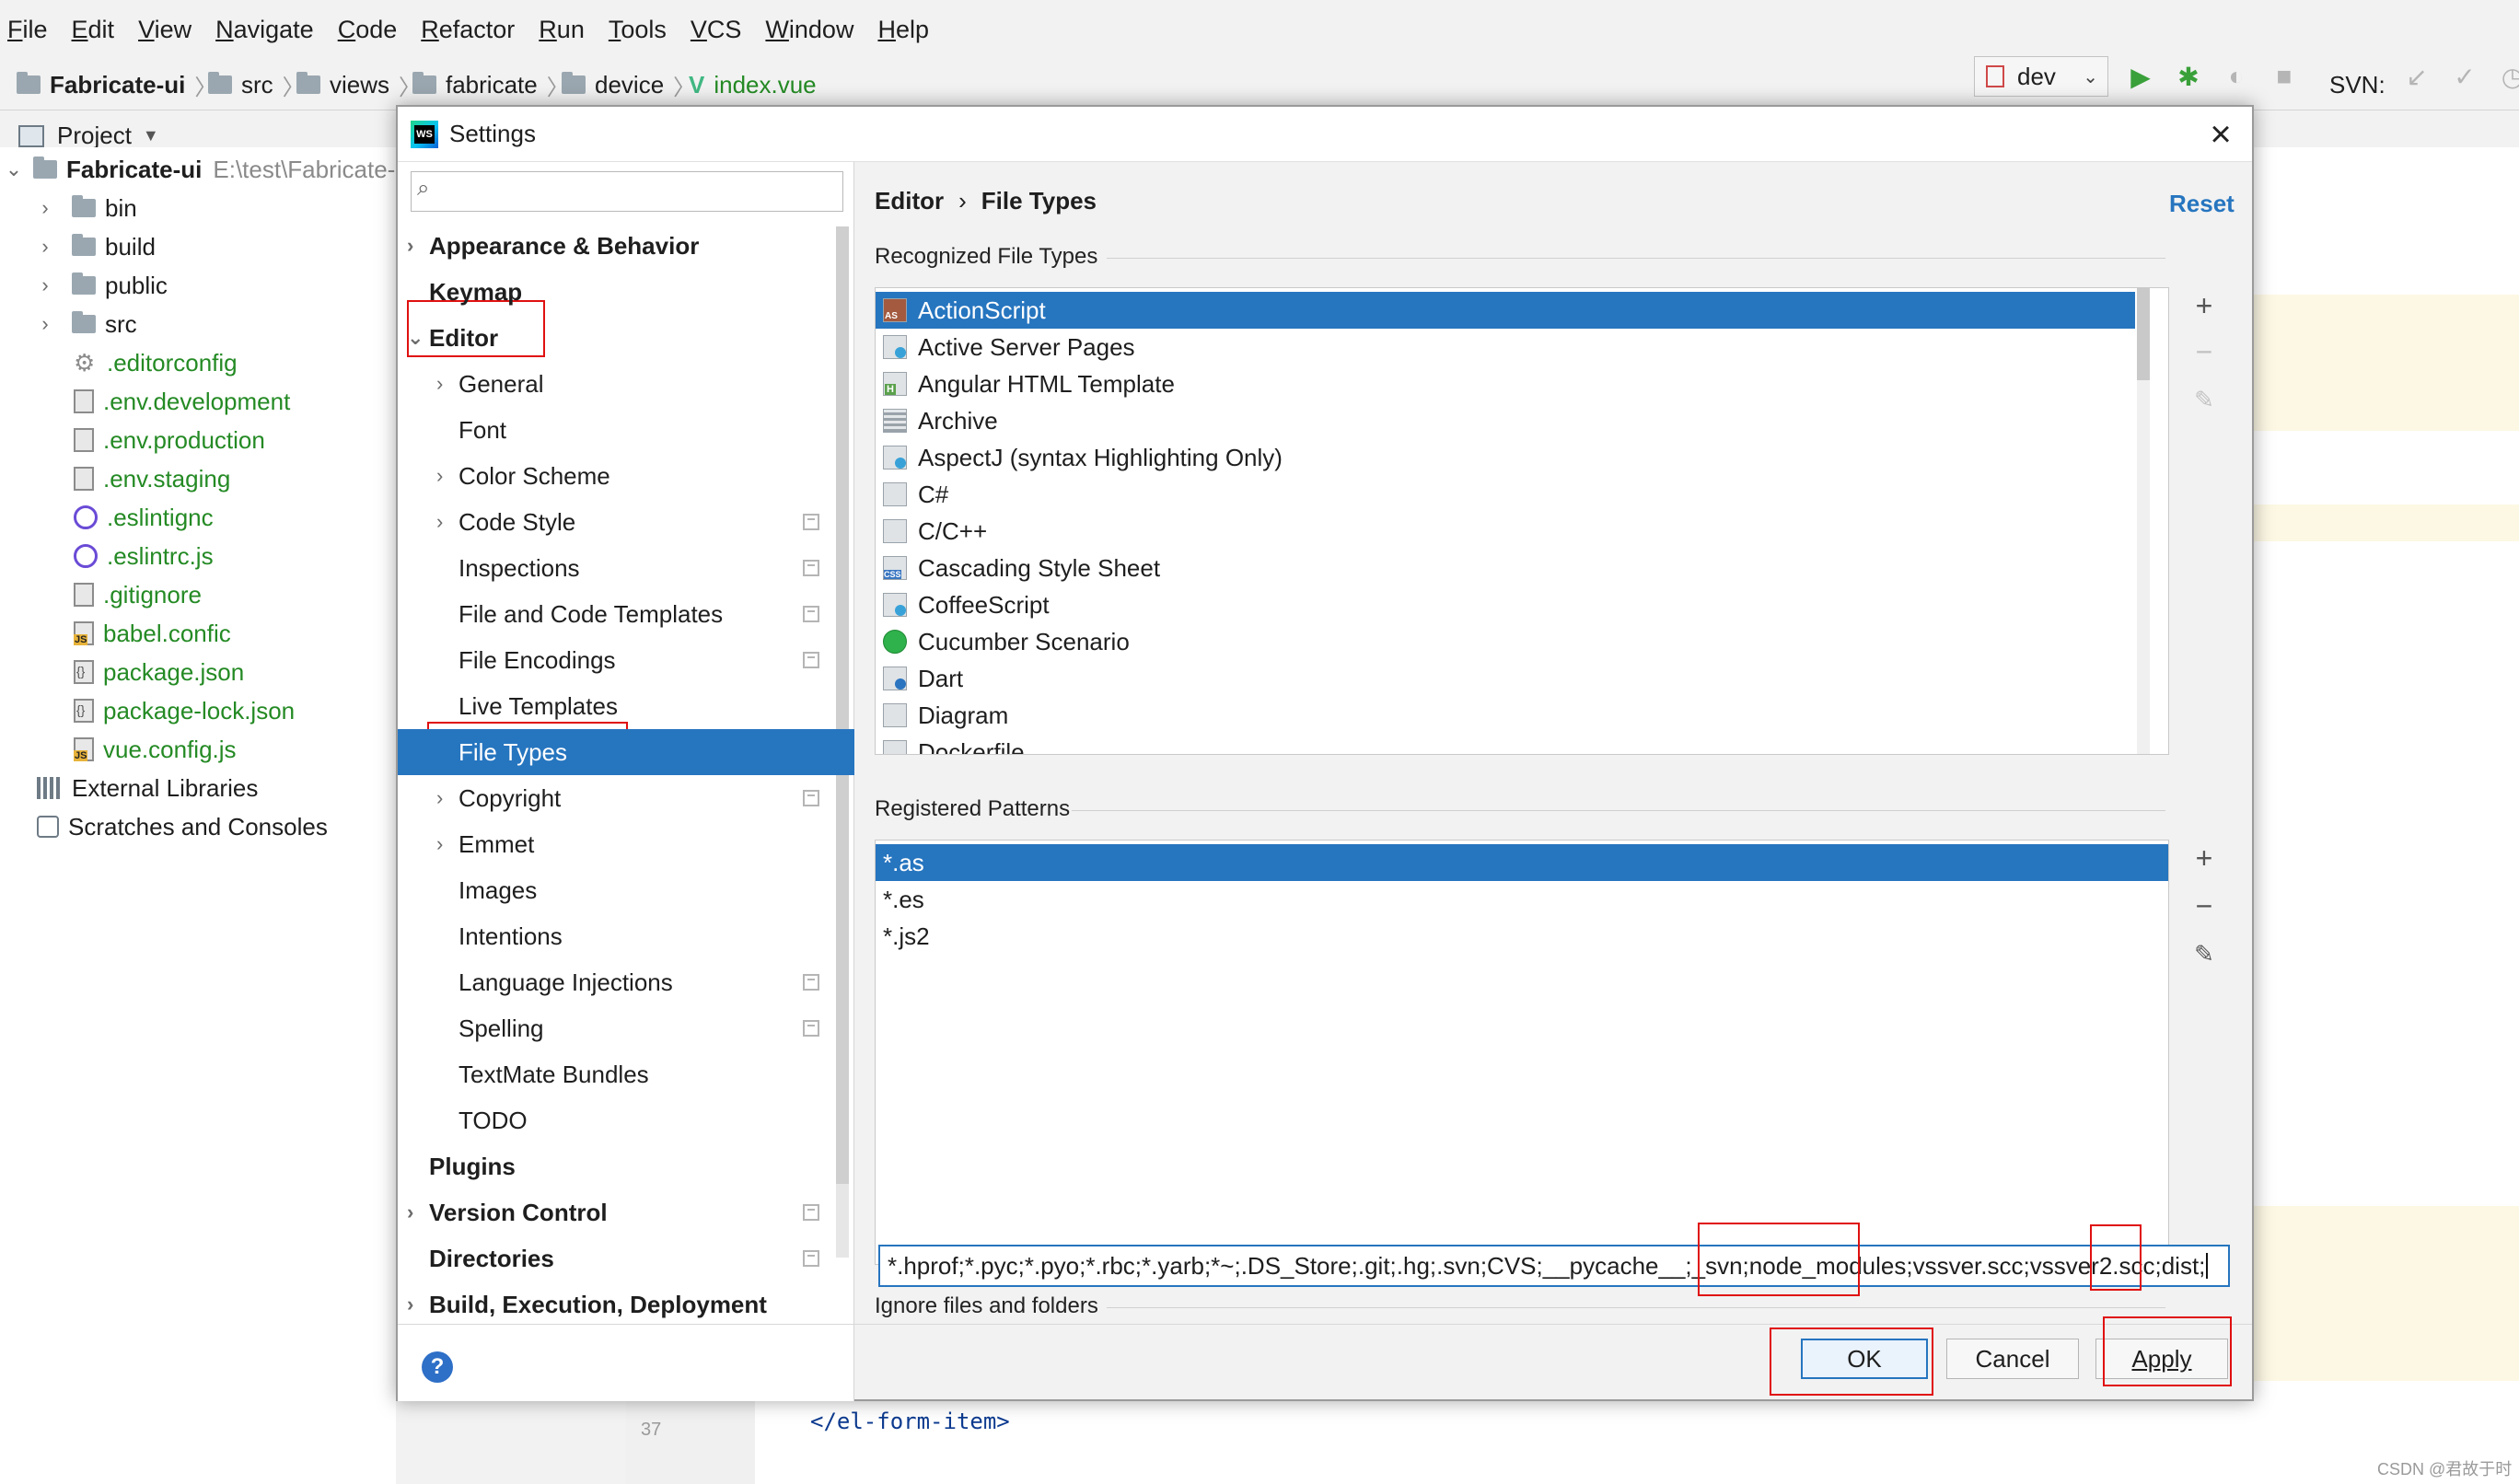 Image resolution: width=2519 pixels, height=1484 pixels. What do you see at coordinates (2464, 76) in the screenshot?
I see `svn-commit-icon: ✓` at bounding box center [2464, 76].